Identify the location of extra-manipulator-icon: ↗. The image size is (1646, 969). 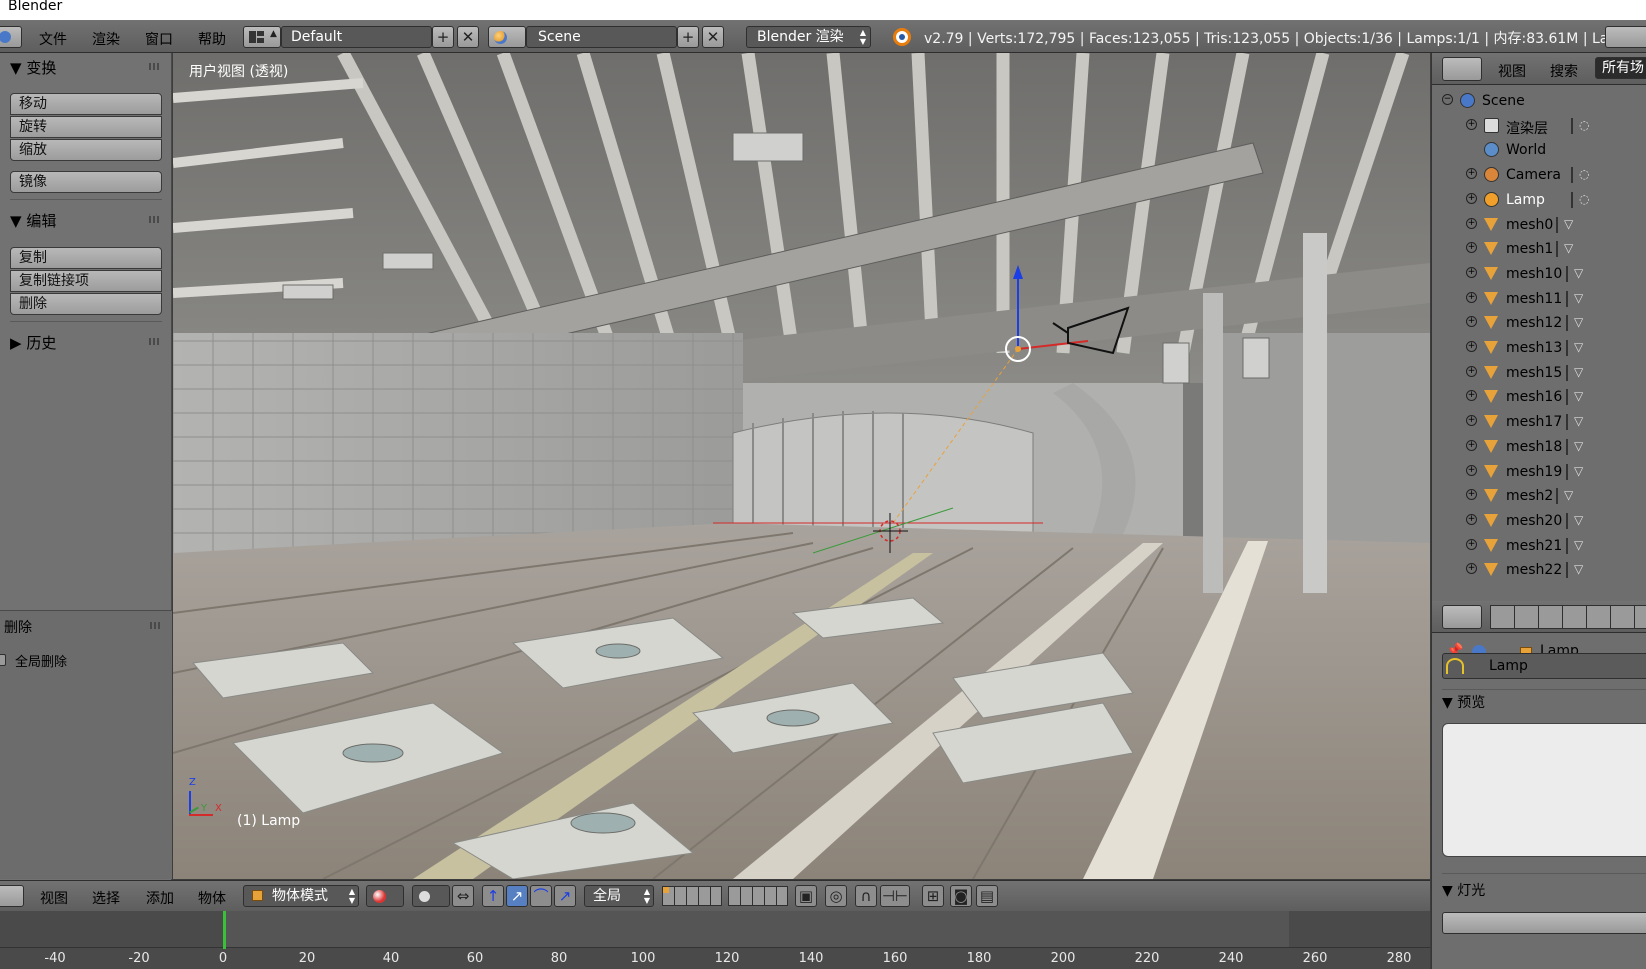
(565, 896).